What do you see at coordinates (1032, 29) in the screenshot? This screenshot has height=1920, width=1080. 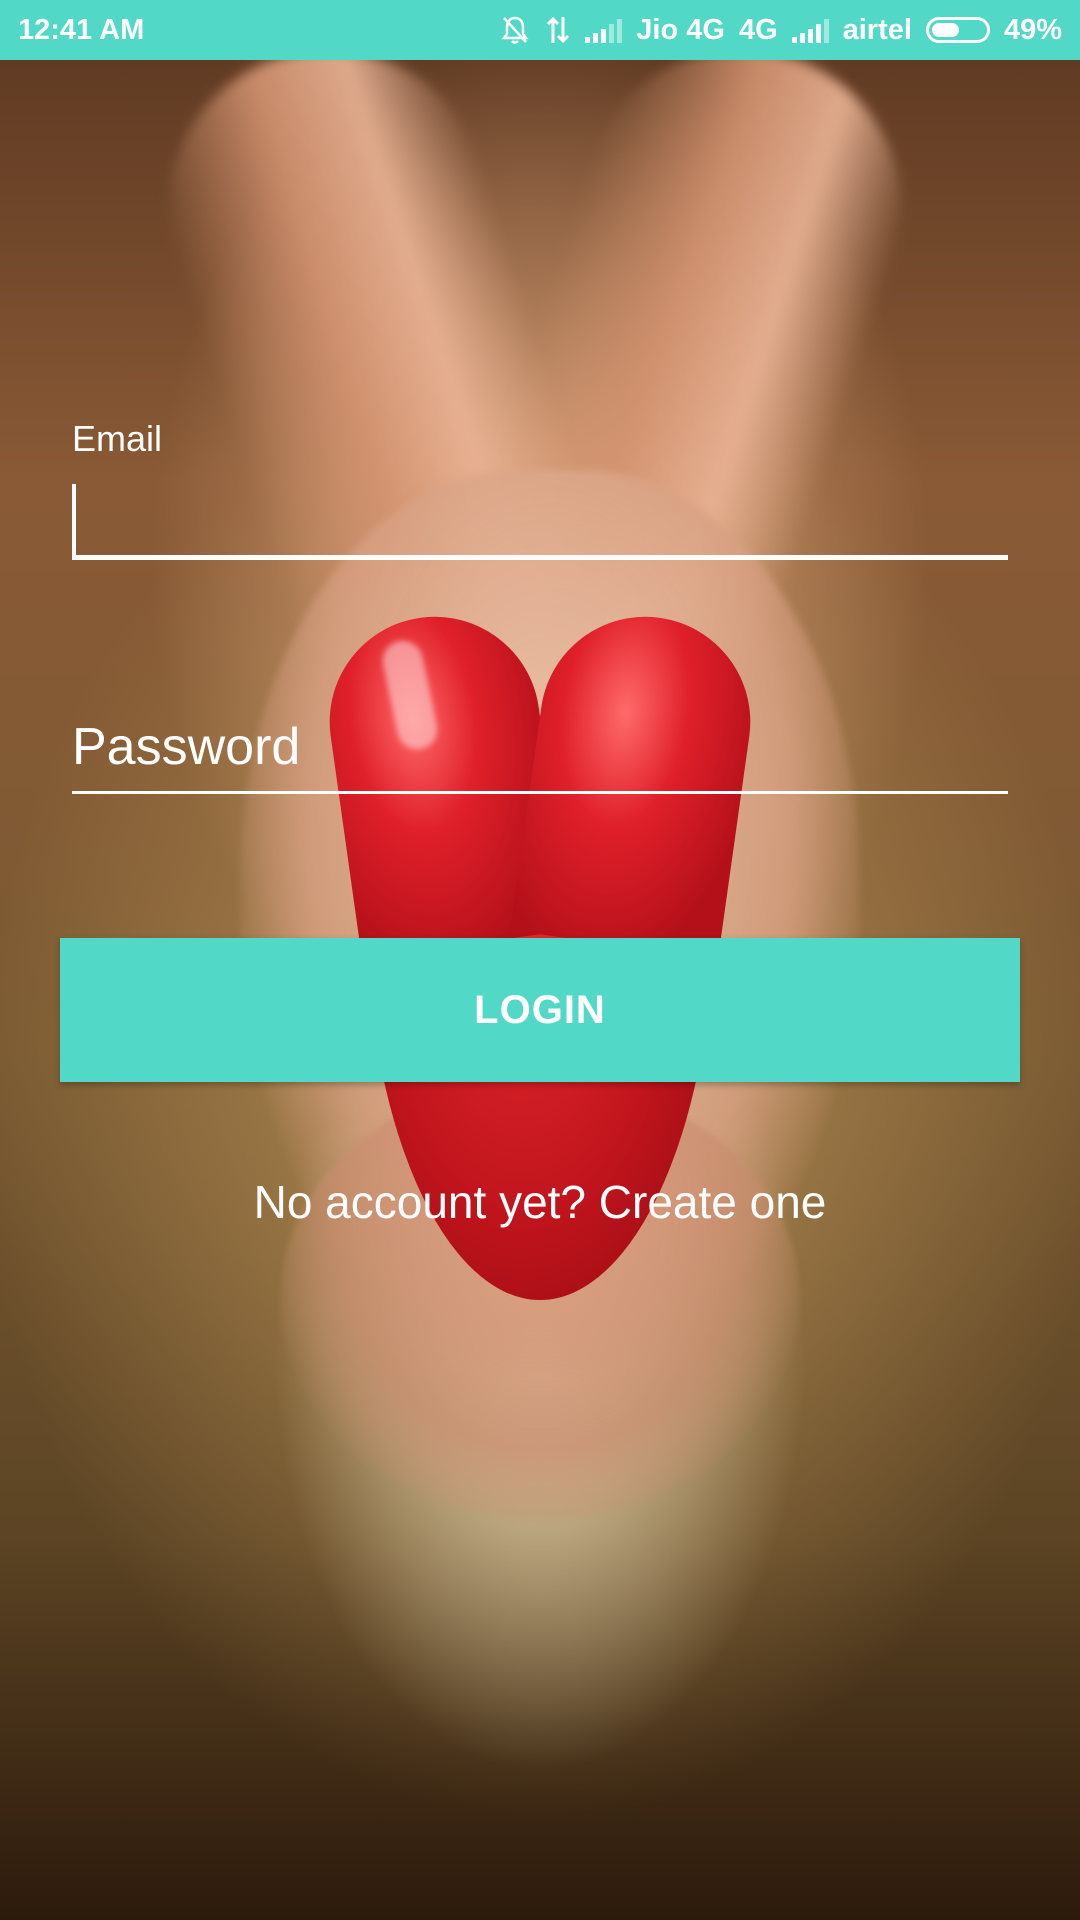 I see `battery-percent: 49%` at bounding box center [1032, 29].